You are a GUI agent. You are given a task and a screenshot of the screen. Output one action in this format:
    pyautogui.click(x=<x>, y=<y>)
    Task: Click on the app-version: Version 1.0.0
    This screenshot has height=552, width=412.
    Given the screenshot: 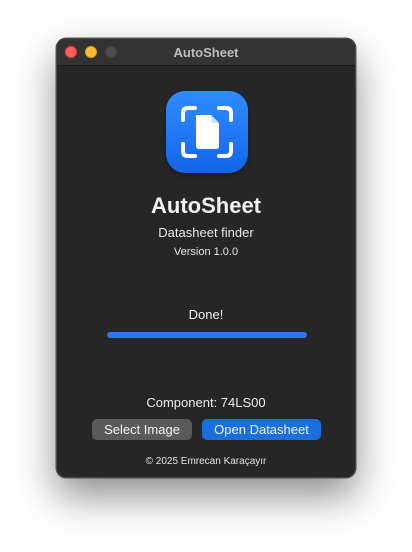 What is the action you would take?
    pyautogui.click(x=206, y=252)
    